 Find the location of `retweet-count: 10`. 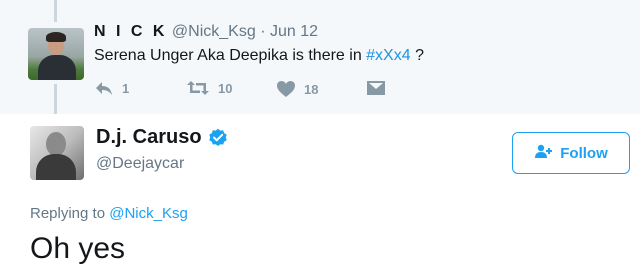

retweet-count: 10 is located at coordinates (225, 88).